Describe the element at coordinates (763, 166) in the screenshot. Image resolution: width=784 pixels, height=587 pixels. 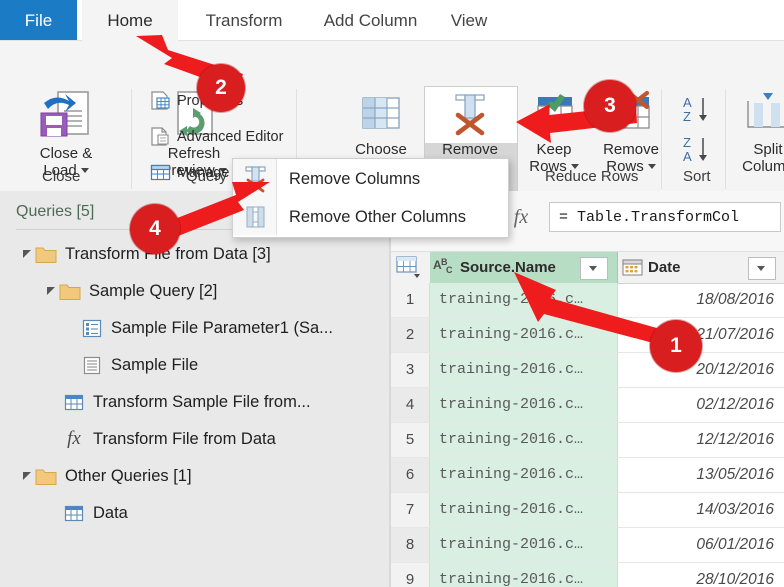
I see `split-column-label-line2: Column` at that location.